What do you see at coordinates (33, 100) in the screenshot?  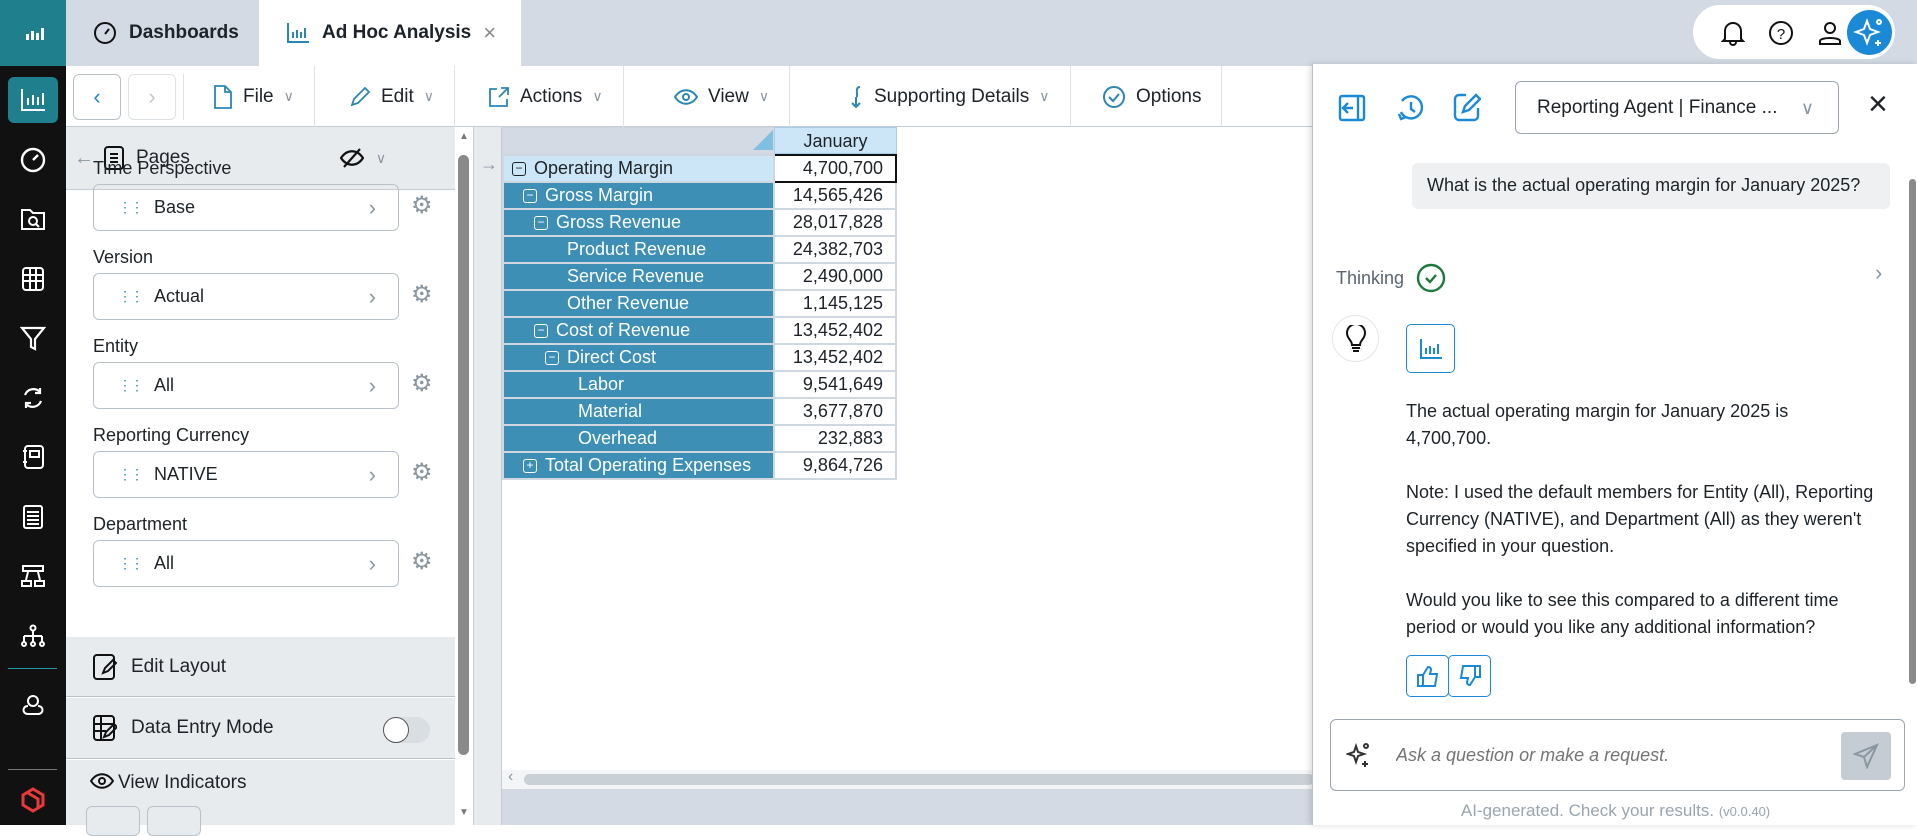 I see `nav-adhoc-icon` at bounding box center [33, 100].